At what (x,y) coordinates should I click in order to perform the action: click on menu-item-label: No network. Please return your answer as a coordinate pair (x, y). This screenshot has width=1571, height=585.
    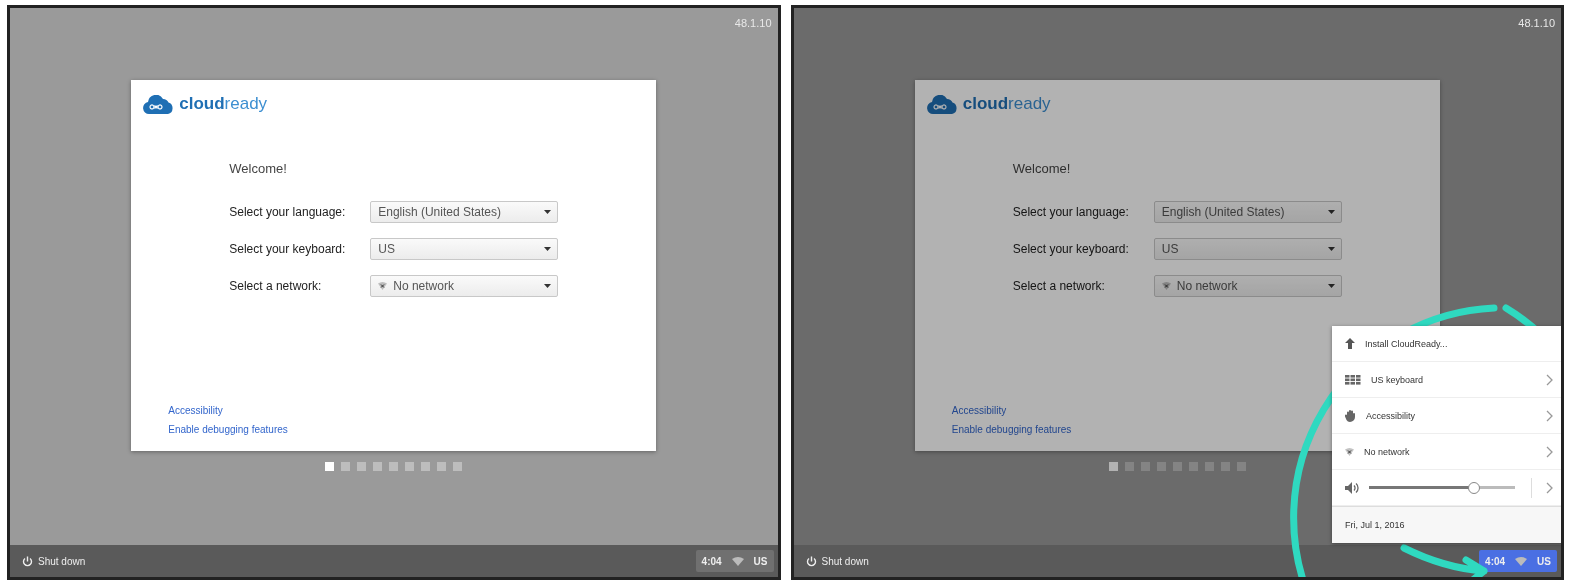
    Looking at the image, I should click on (1387, 451).